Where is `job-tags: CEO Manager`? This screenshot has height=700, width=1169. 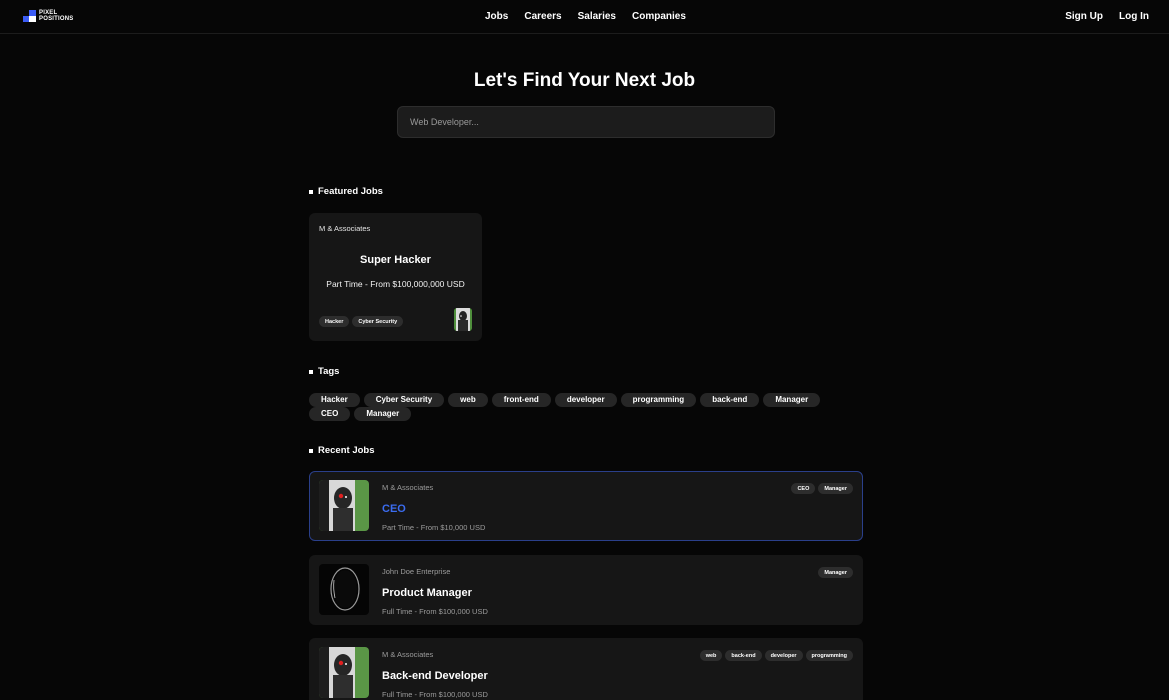
job-tags: CEO Manager is located at coordinates (822, 488).